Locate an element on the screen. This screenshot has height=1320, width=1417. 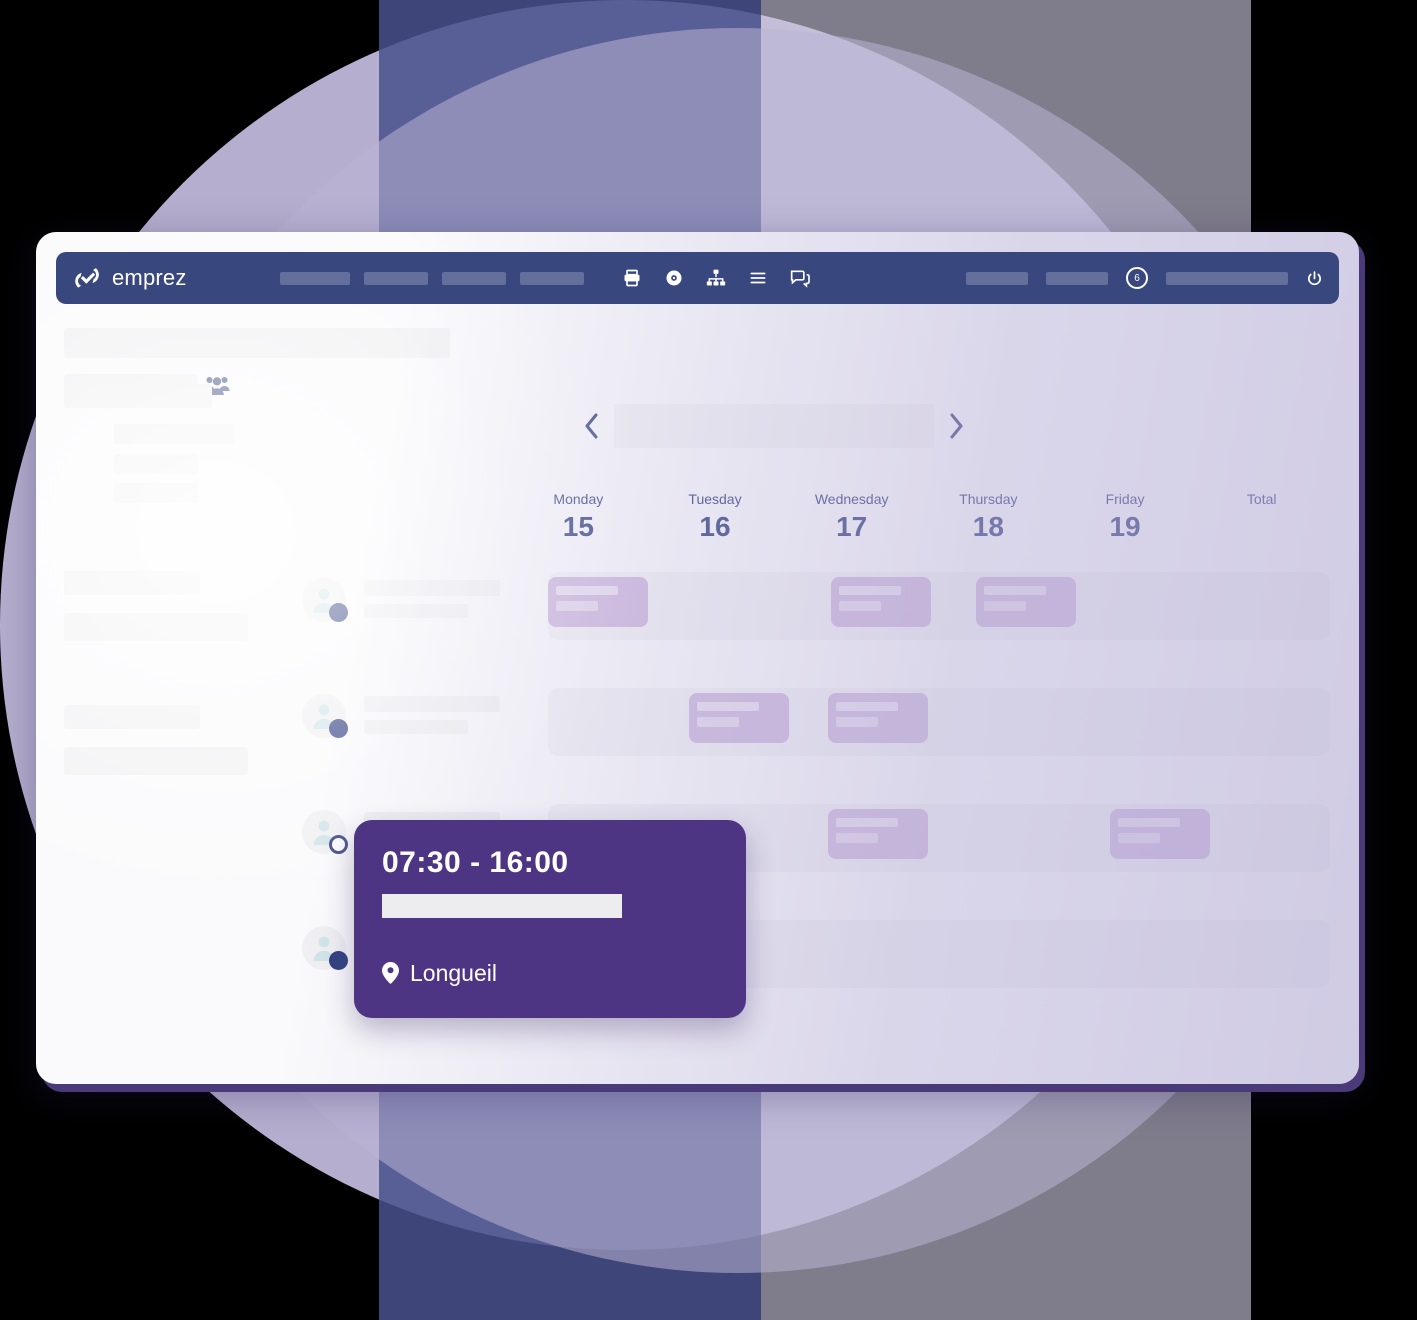
shift-location-text: Longueil is located at coordinates (453, 973).